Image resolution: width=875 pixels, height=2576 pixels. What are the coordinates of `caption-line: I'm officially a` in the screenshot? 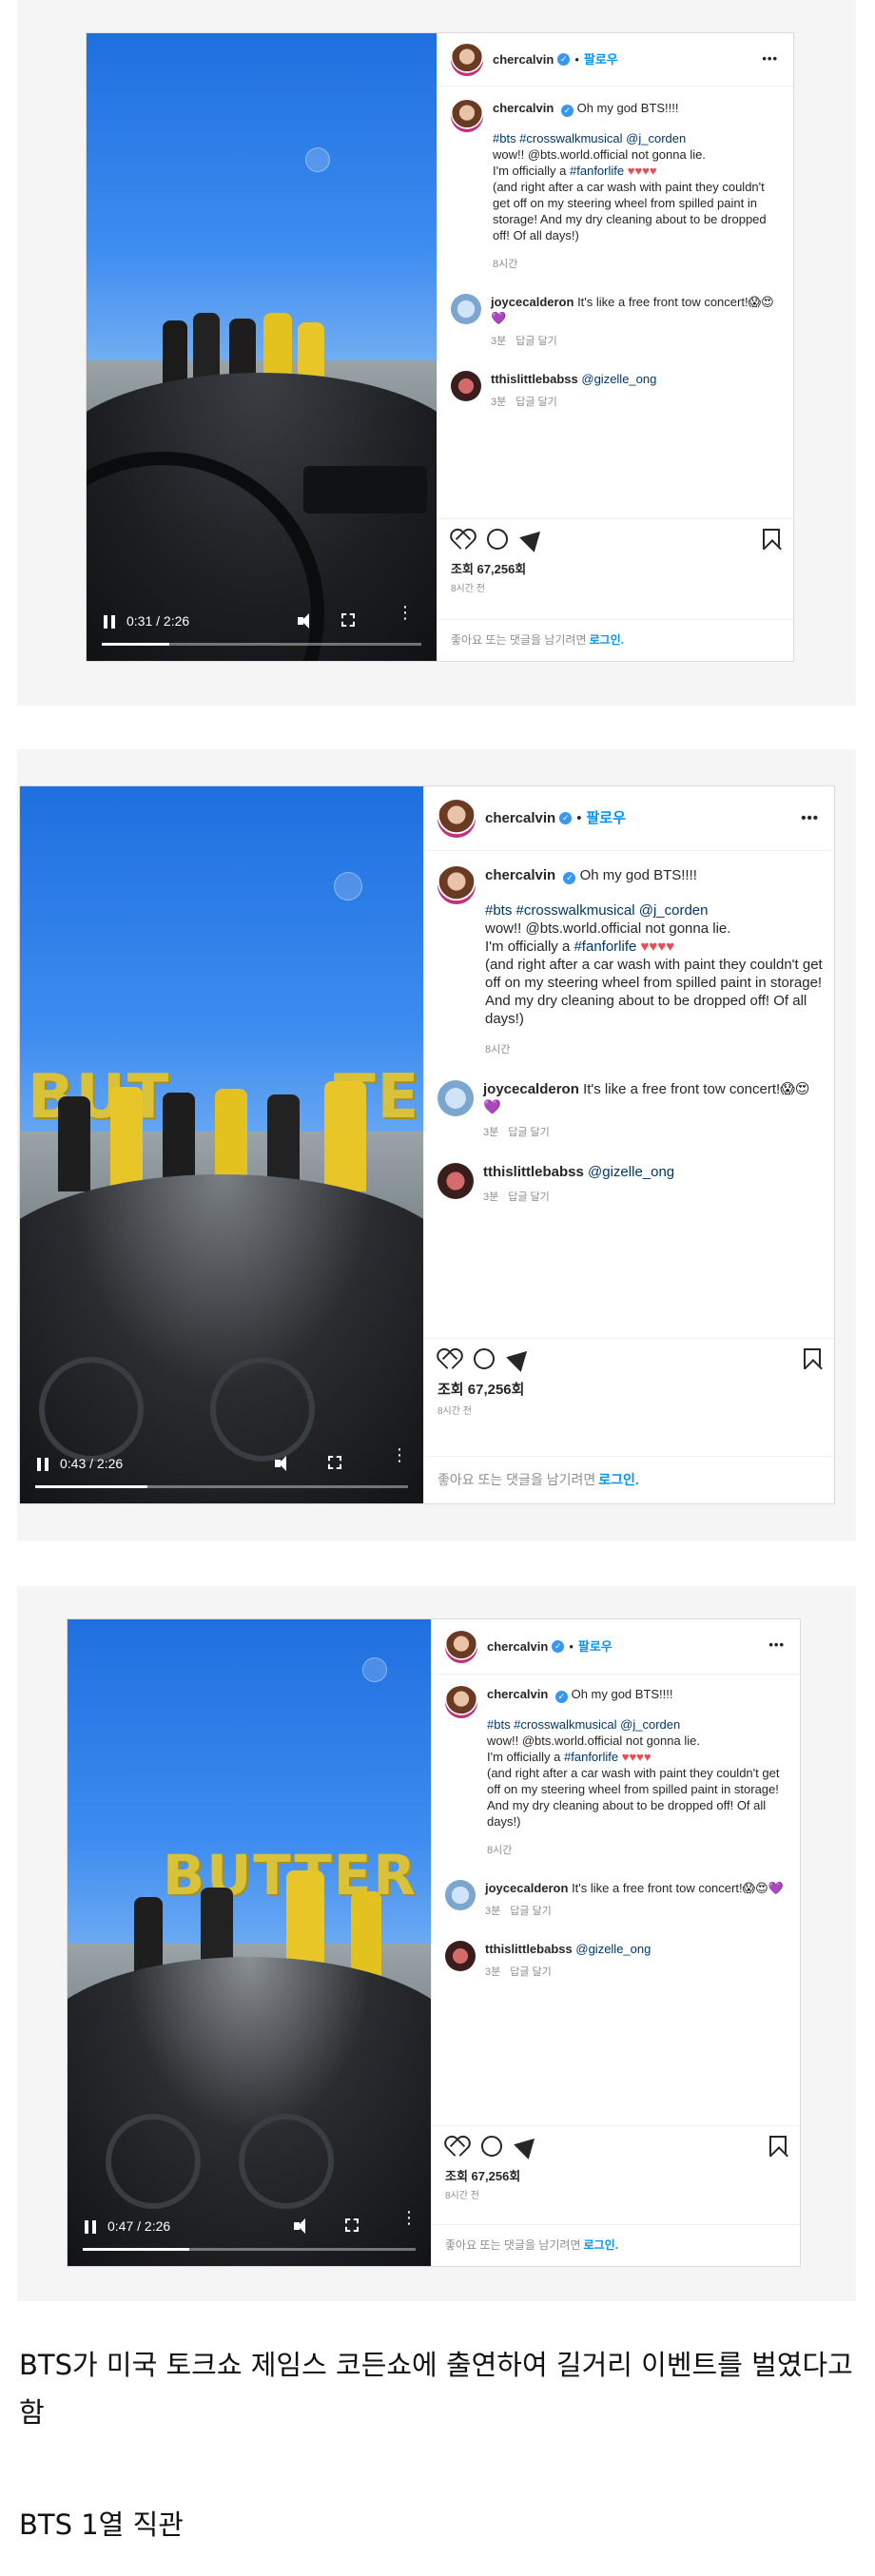 It's located at (528, 947).